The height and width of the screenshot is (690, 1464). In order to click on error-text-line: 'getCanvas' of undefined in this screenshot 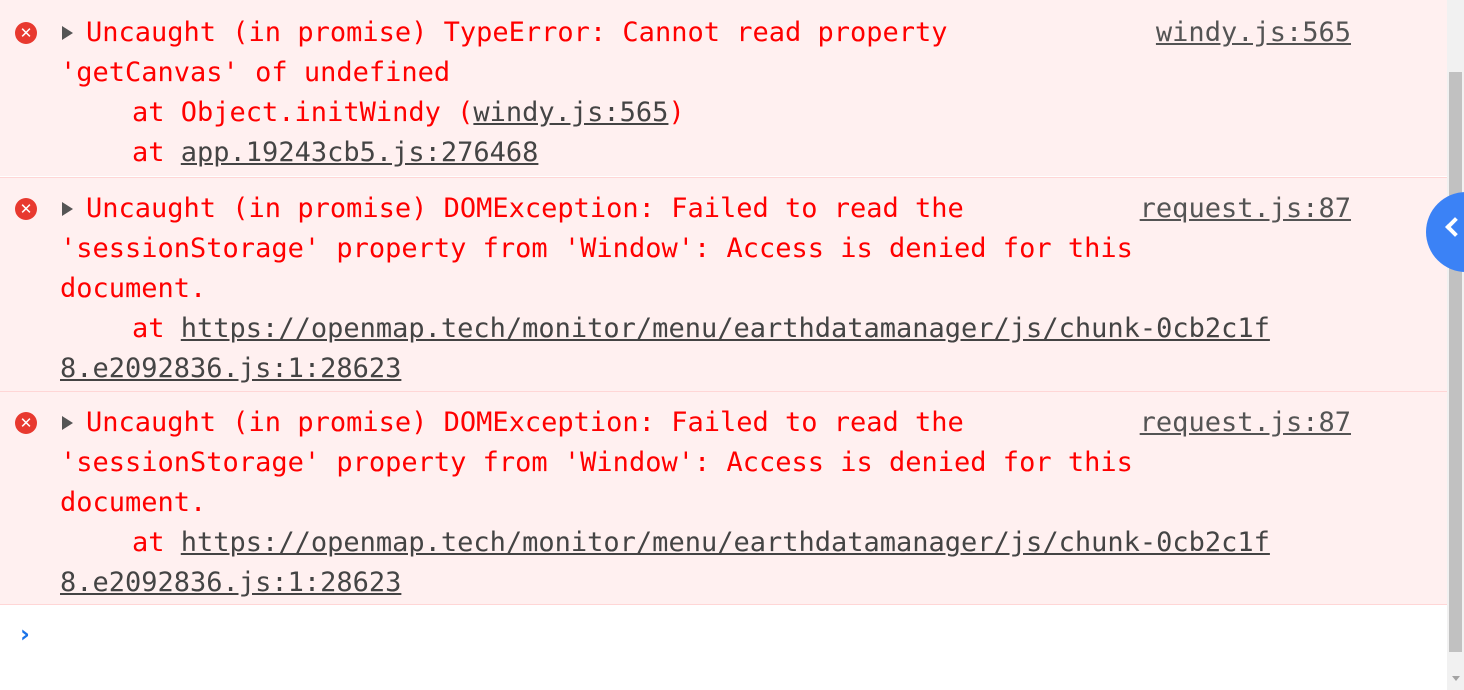, I will do `click(255, 72)`.